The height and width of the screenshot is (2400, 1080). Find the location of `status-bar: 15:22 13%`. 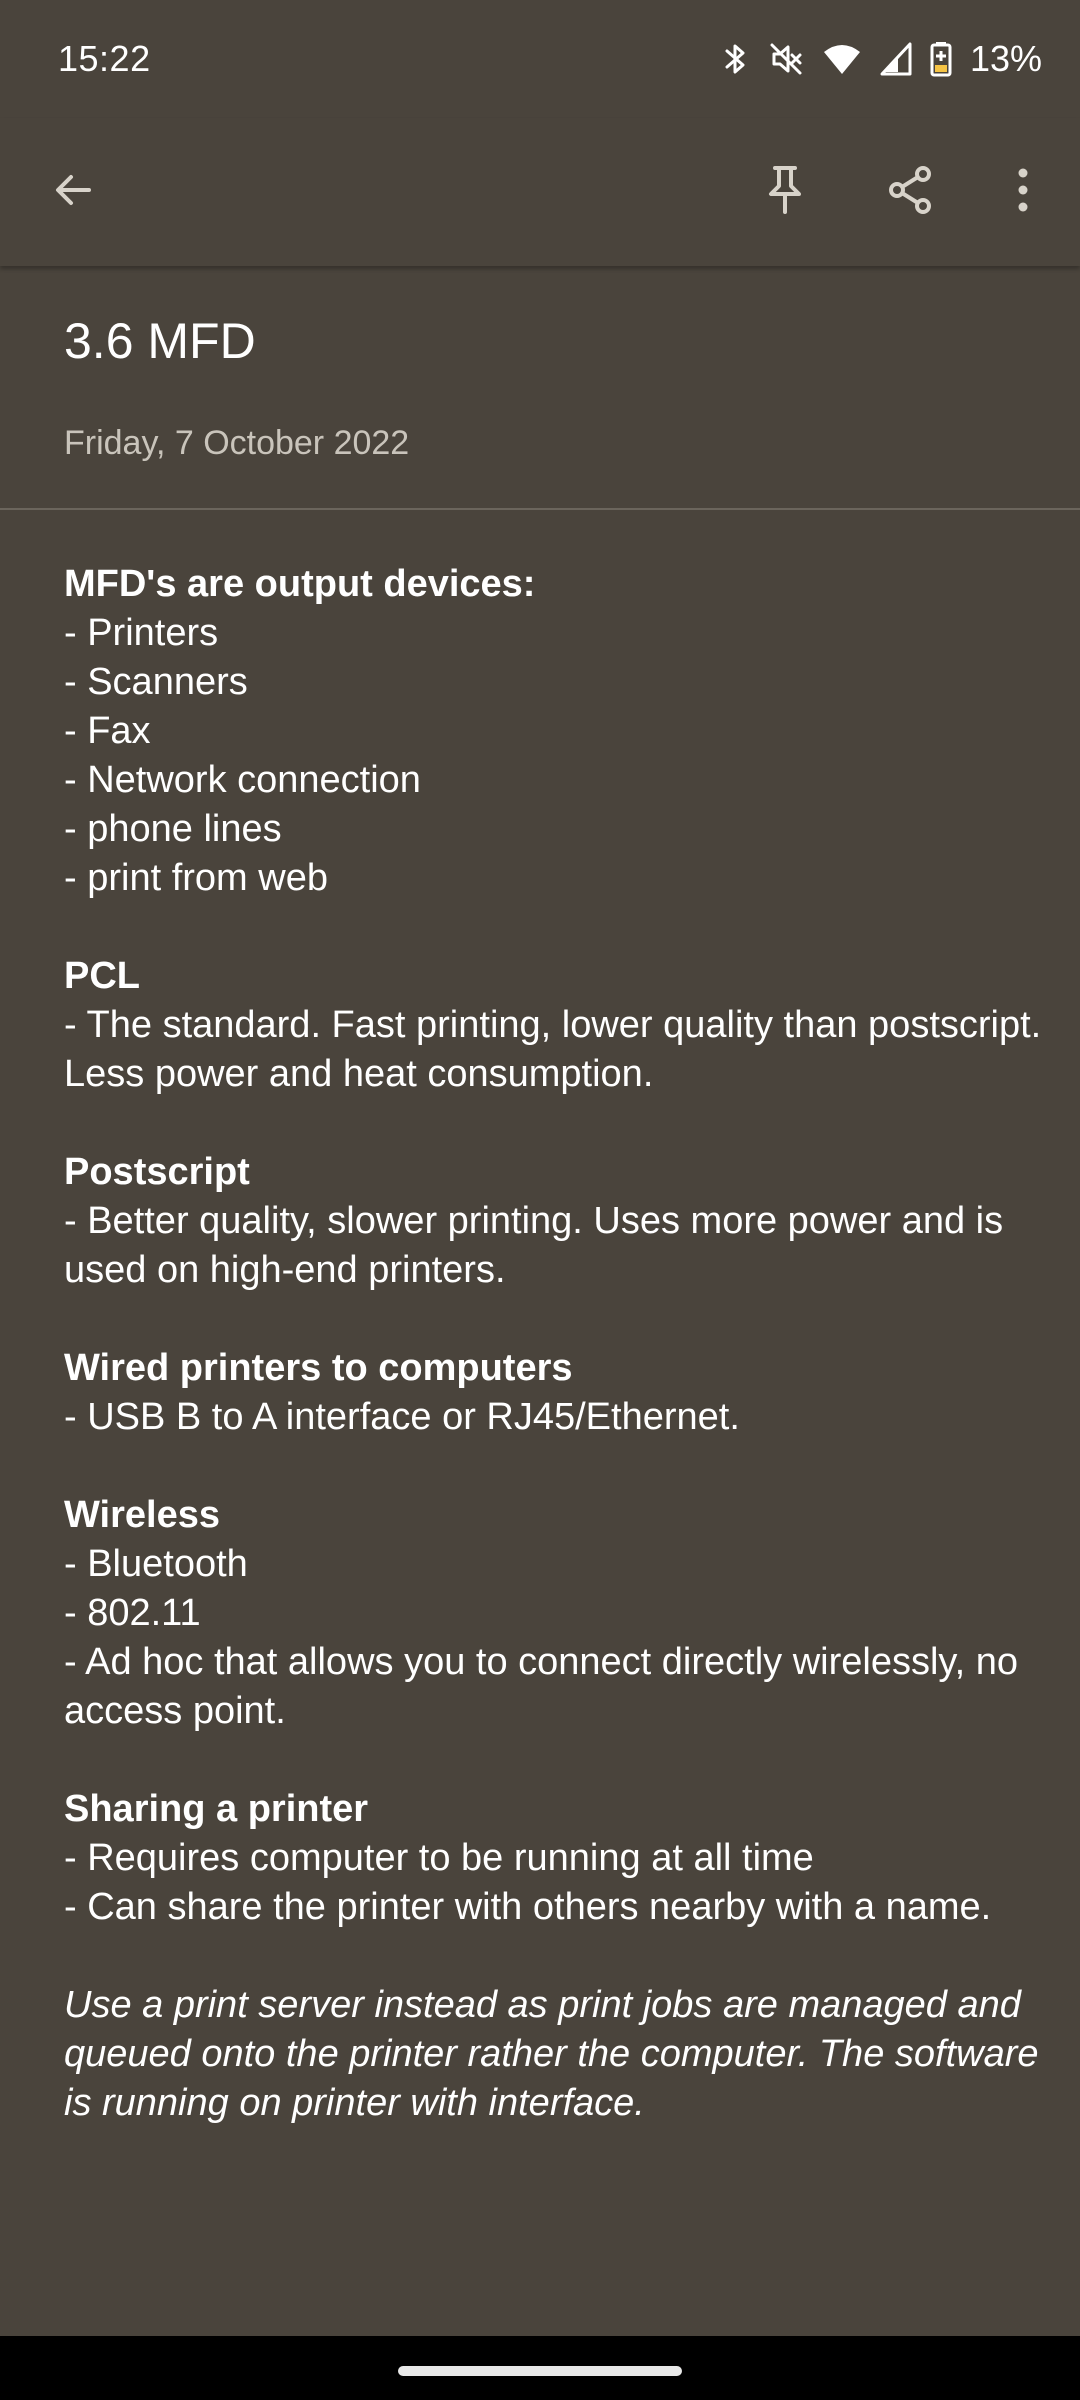

status-bar: 15:22 13% is located at coordinates (540, 59).